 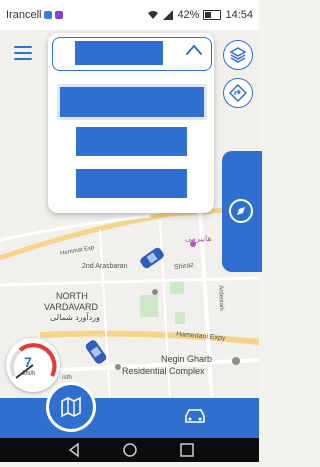 I want to click on carrier-label: Irancell, so click(x=24, y=15).